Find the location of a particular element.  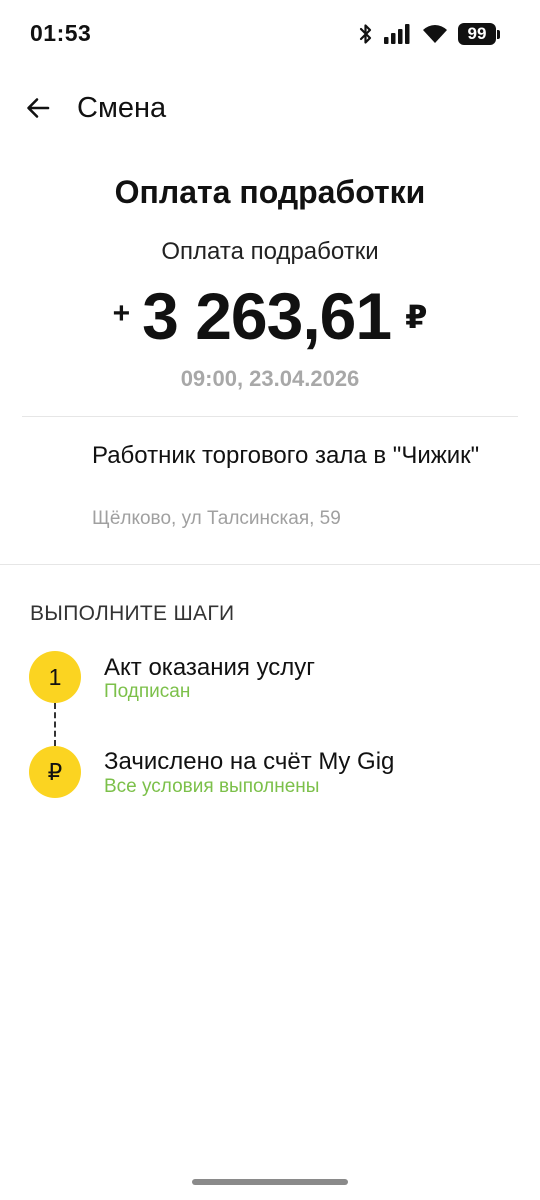

bluetooth-icon is located at coordinates (366, 34).